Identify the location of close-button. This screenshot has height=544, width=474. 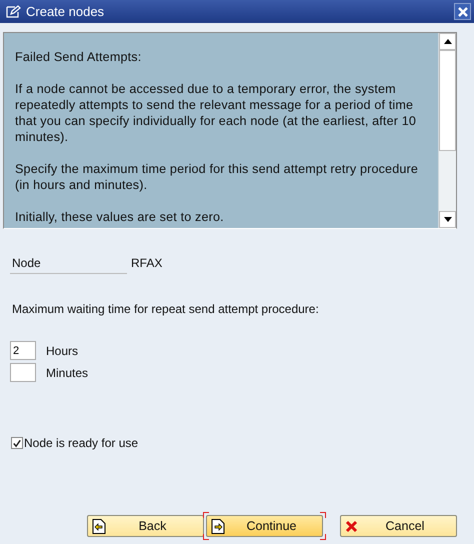
(462, 11).